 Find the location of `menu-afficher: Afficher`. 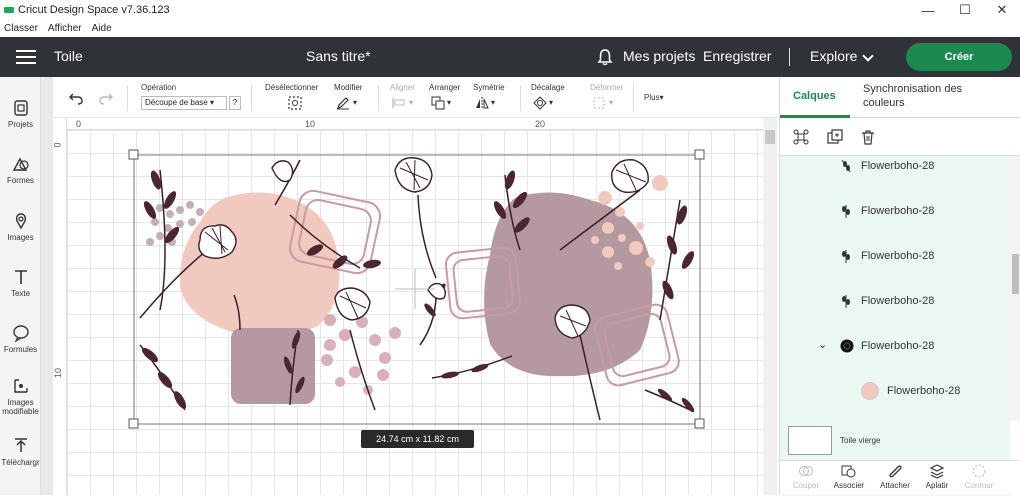

menu-afficher: Afficher is located at coordinates (65, 28).